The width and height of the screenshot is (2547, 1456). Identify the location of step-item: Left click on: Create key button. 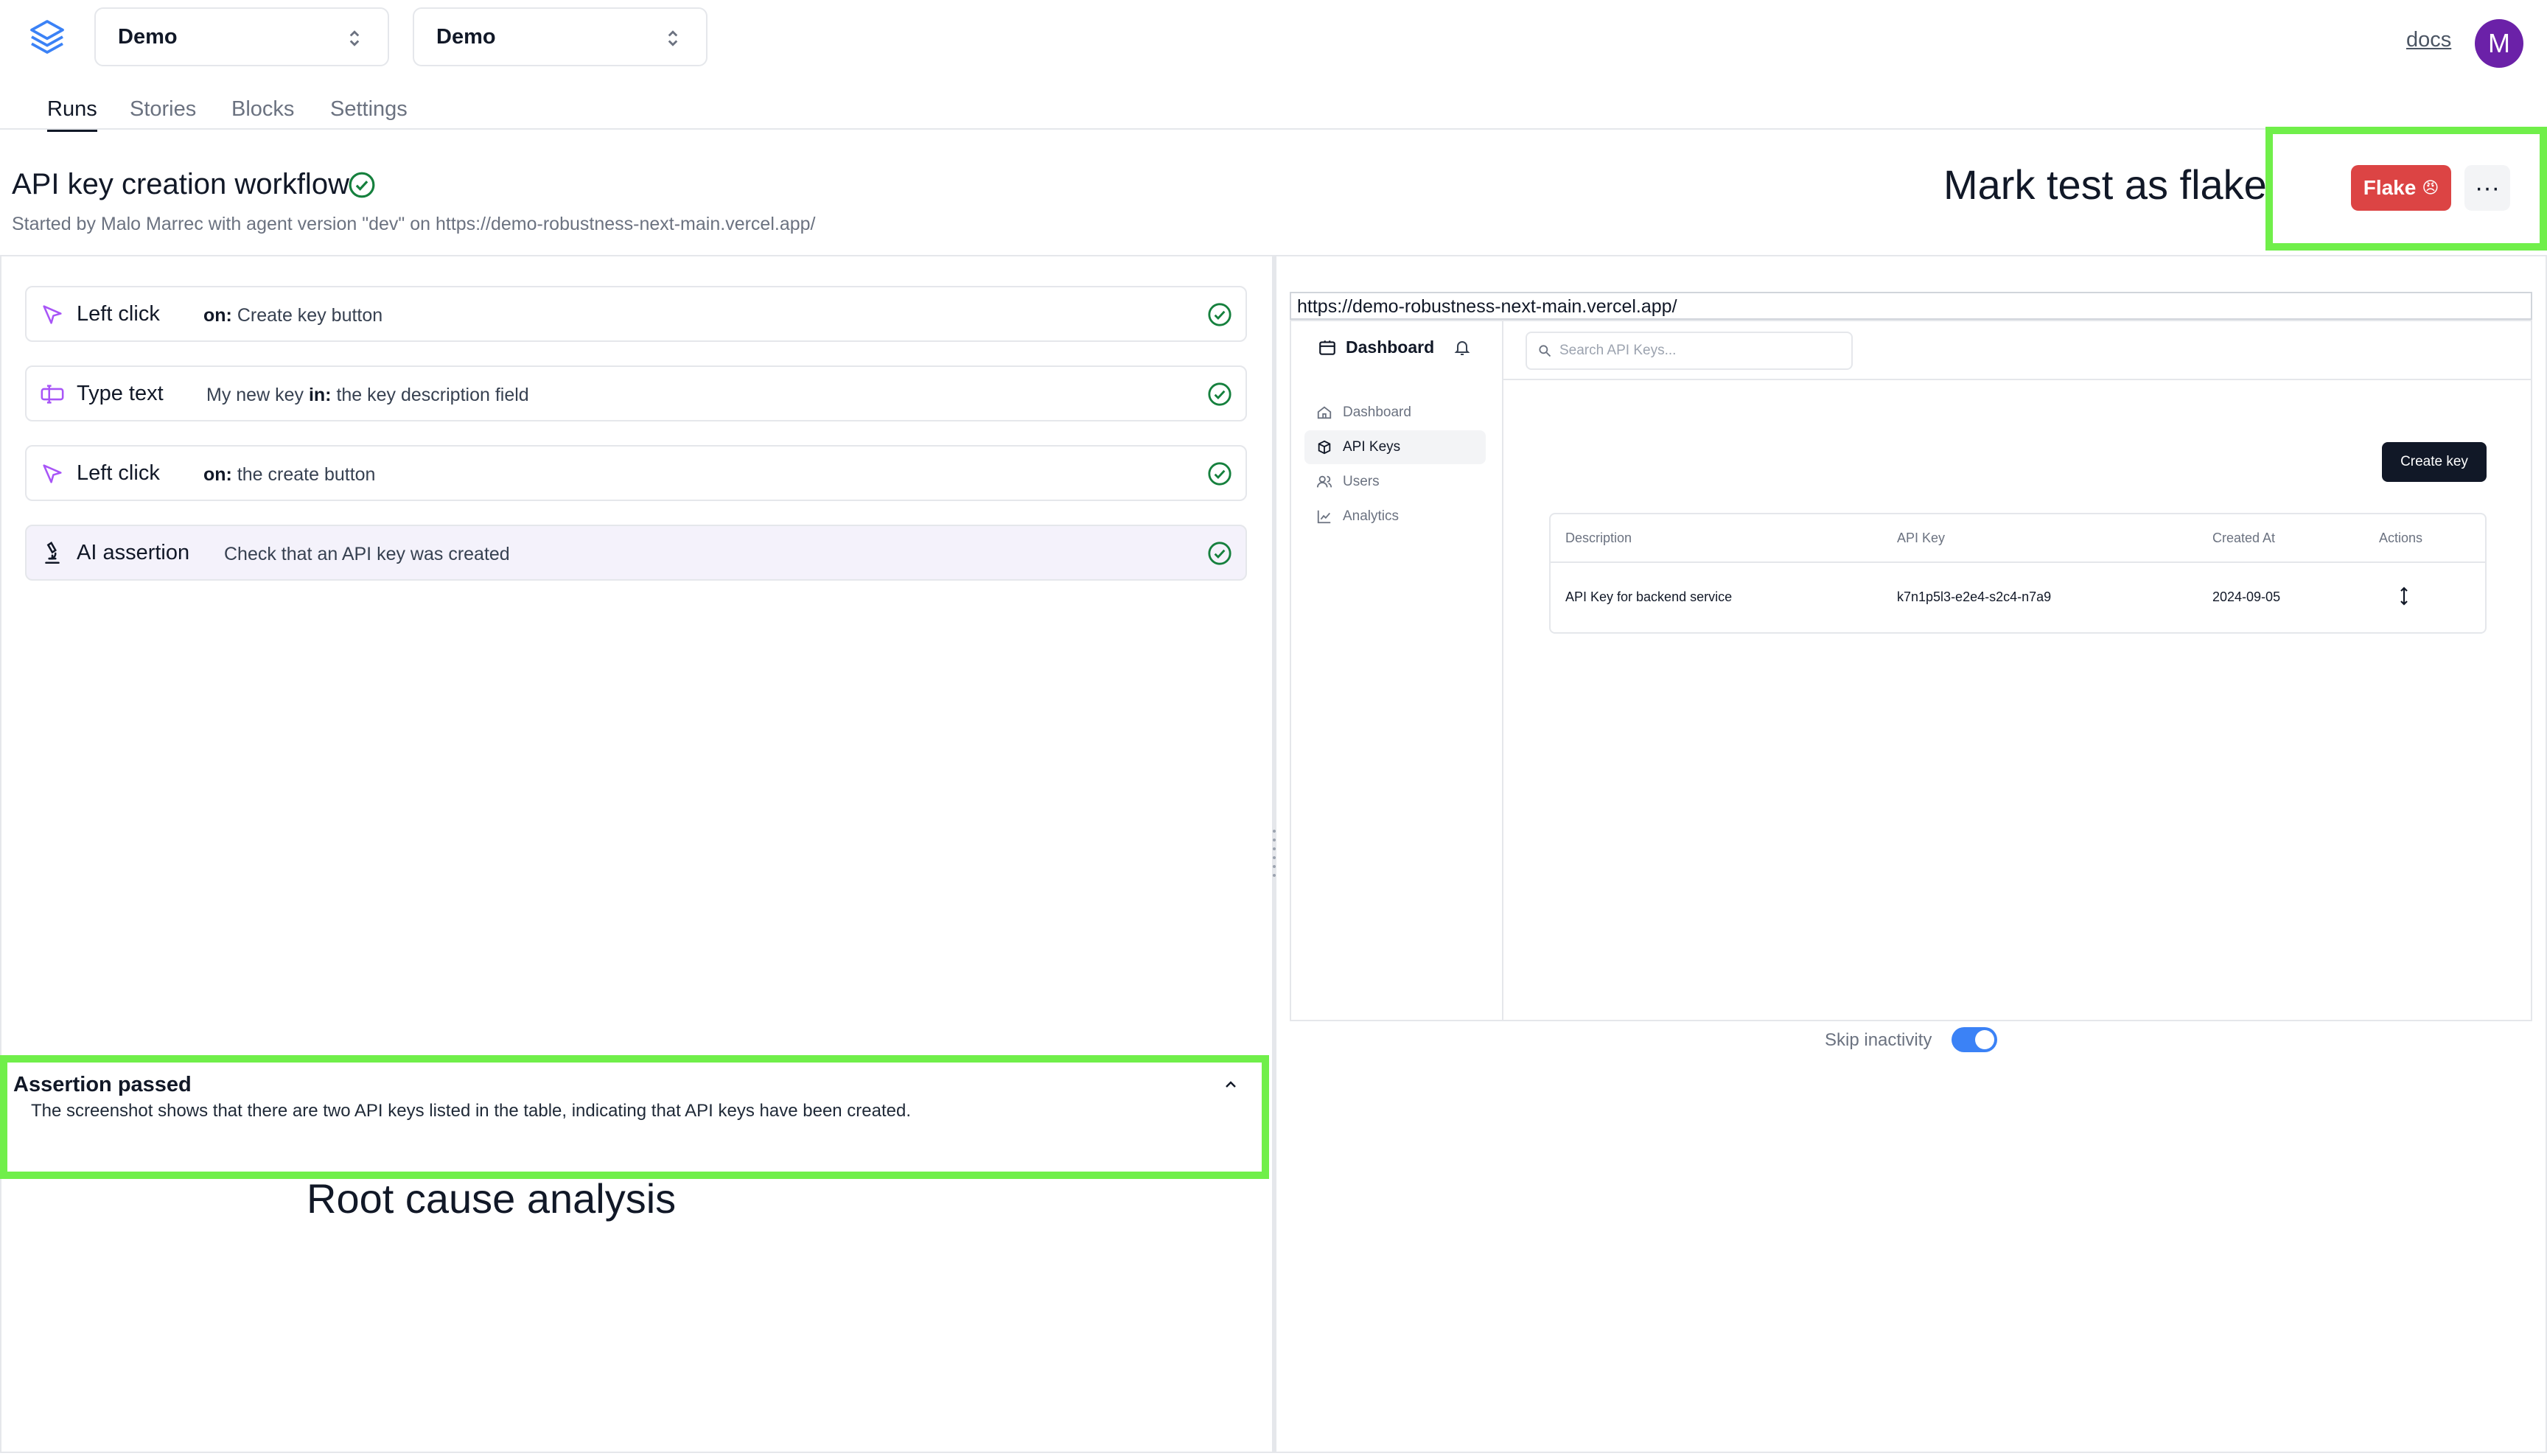
(636, 314).